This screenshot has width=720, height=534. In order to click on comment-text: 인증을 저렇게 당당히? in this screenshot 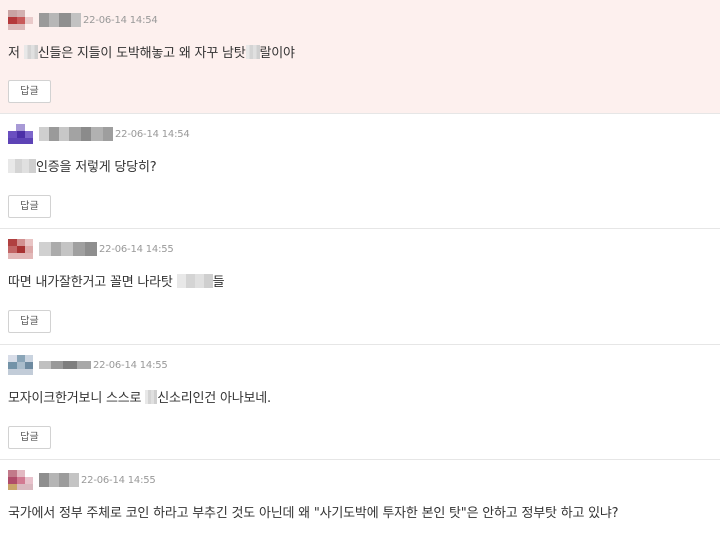, I will do `click(82, 165)`.